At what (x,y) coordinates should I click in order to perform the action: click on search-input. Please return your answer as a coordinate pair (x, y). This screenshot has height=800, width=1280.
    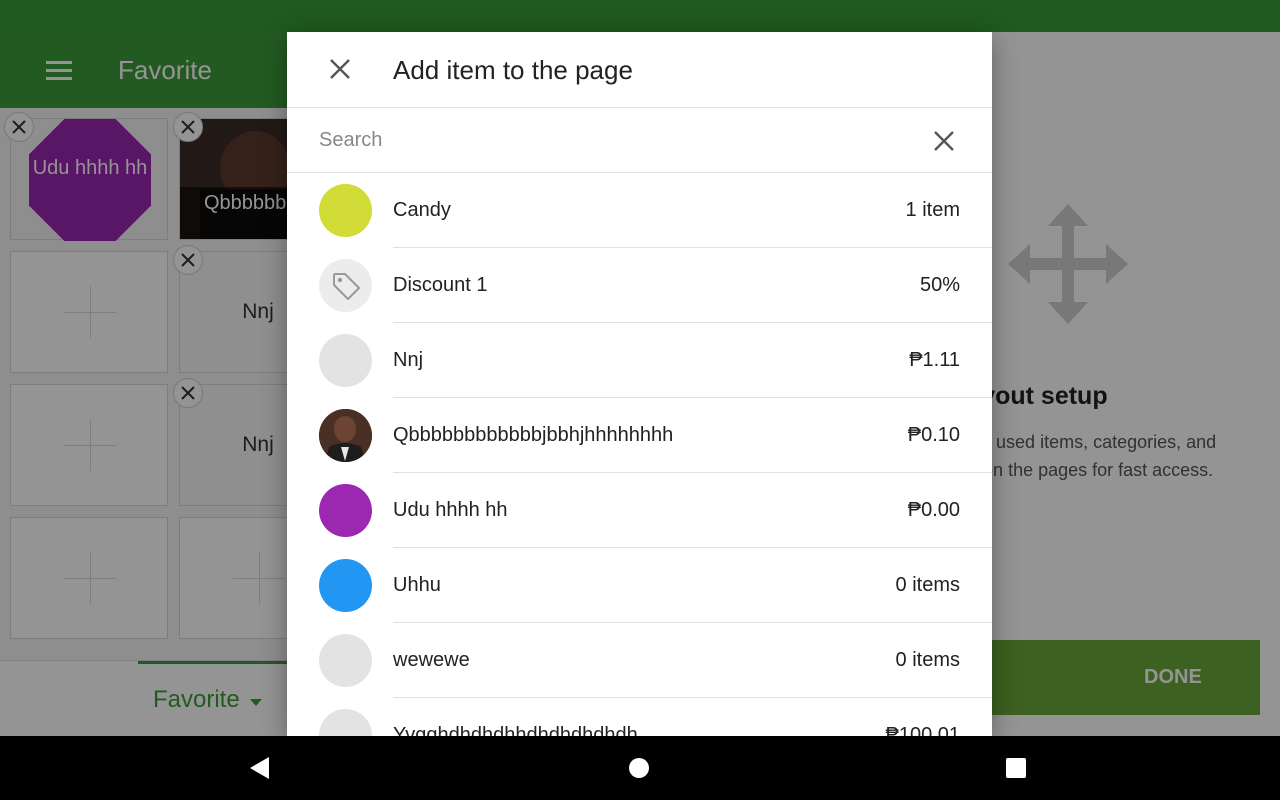
    Looking at the image, I should click on (609, 140).